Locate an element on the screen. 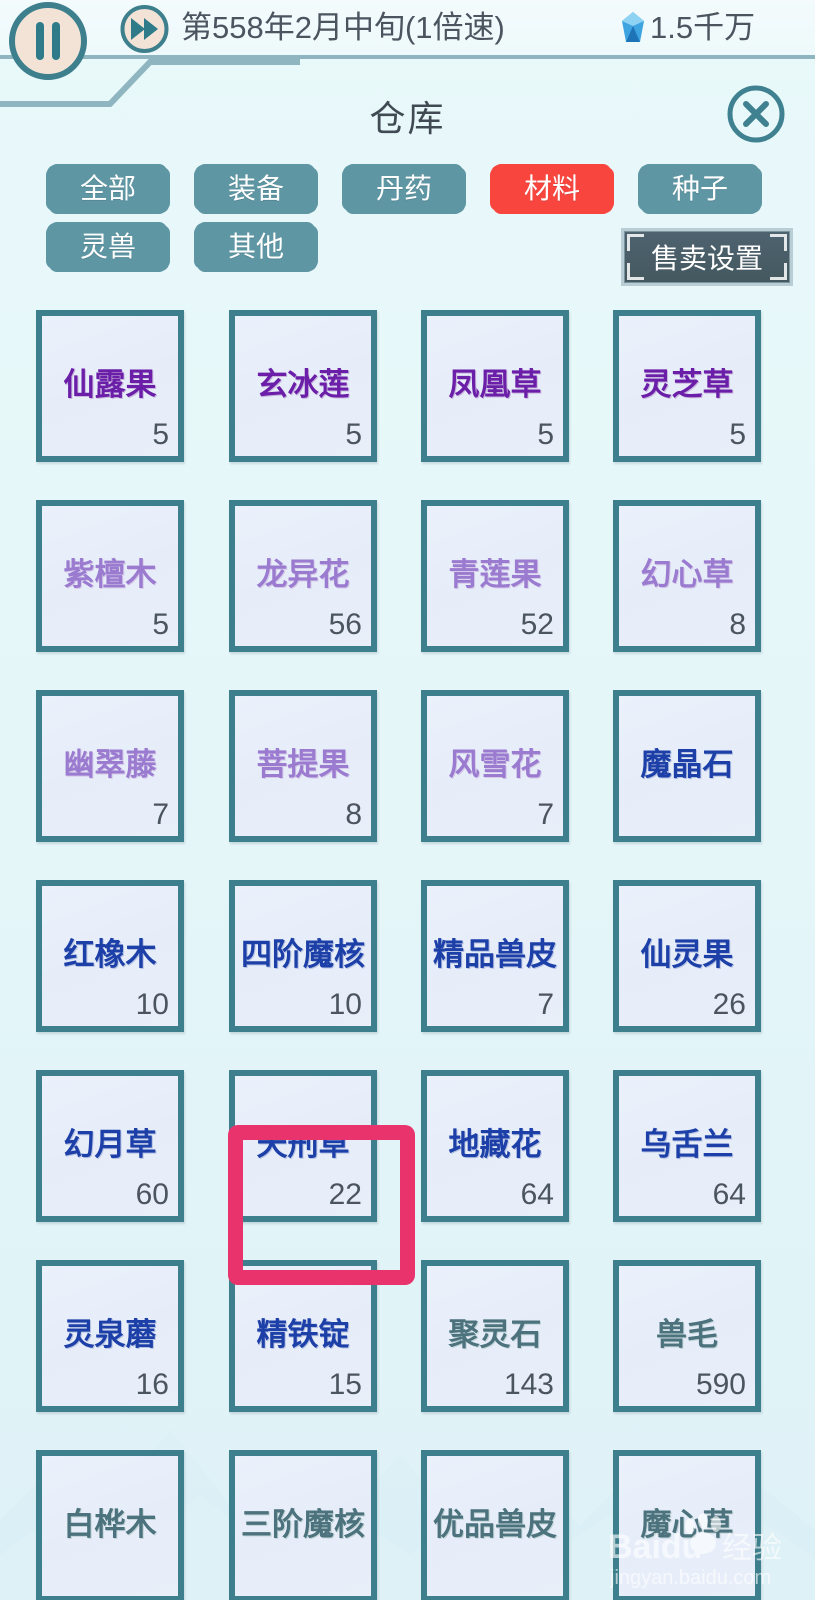 This screenshot has width=815, height=1600. item-name: 幻月草 is located at coordinates (110, 1144).